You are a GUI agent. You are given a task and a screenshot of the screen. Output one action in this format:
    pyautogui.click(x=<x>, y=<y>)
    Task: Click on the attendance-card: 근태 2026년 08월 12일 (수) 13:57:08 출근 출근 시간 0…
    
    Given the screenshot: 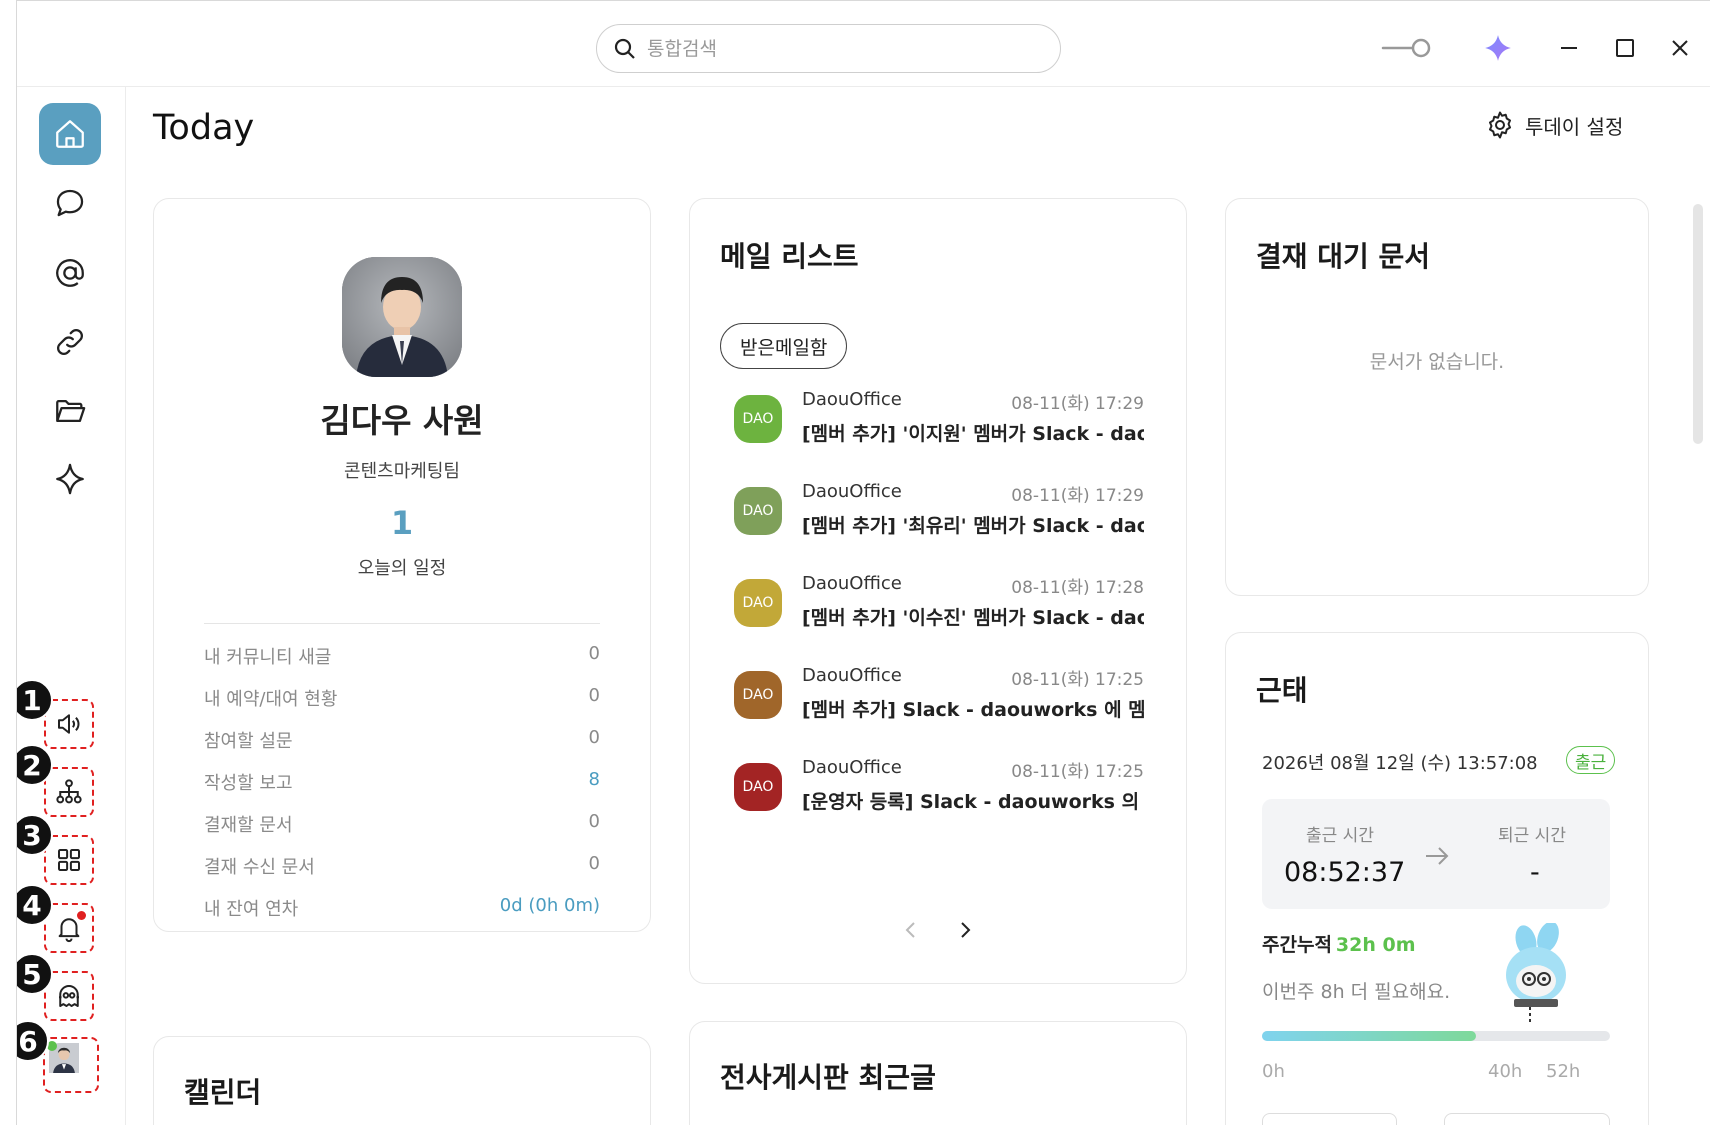 What is the action you would take?
    pyautogui.click(x=1437, y=878)
    